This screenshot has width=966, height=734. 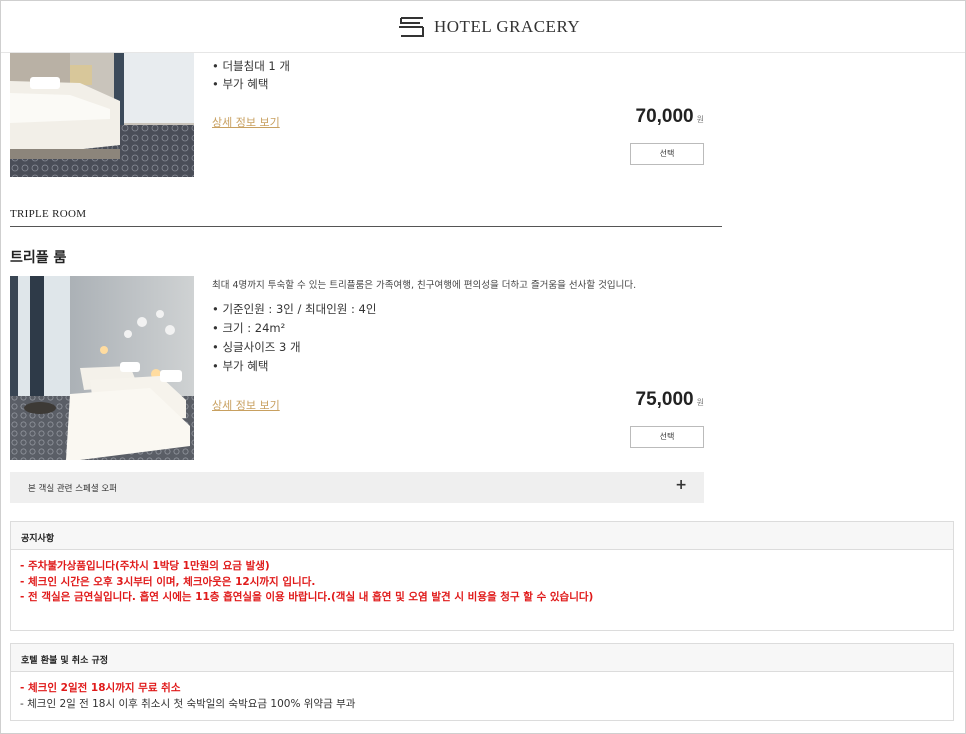 I want to click on room1-select-button: 선택, so click(x=667, y=154).